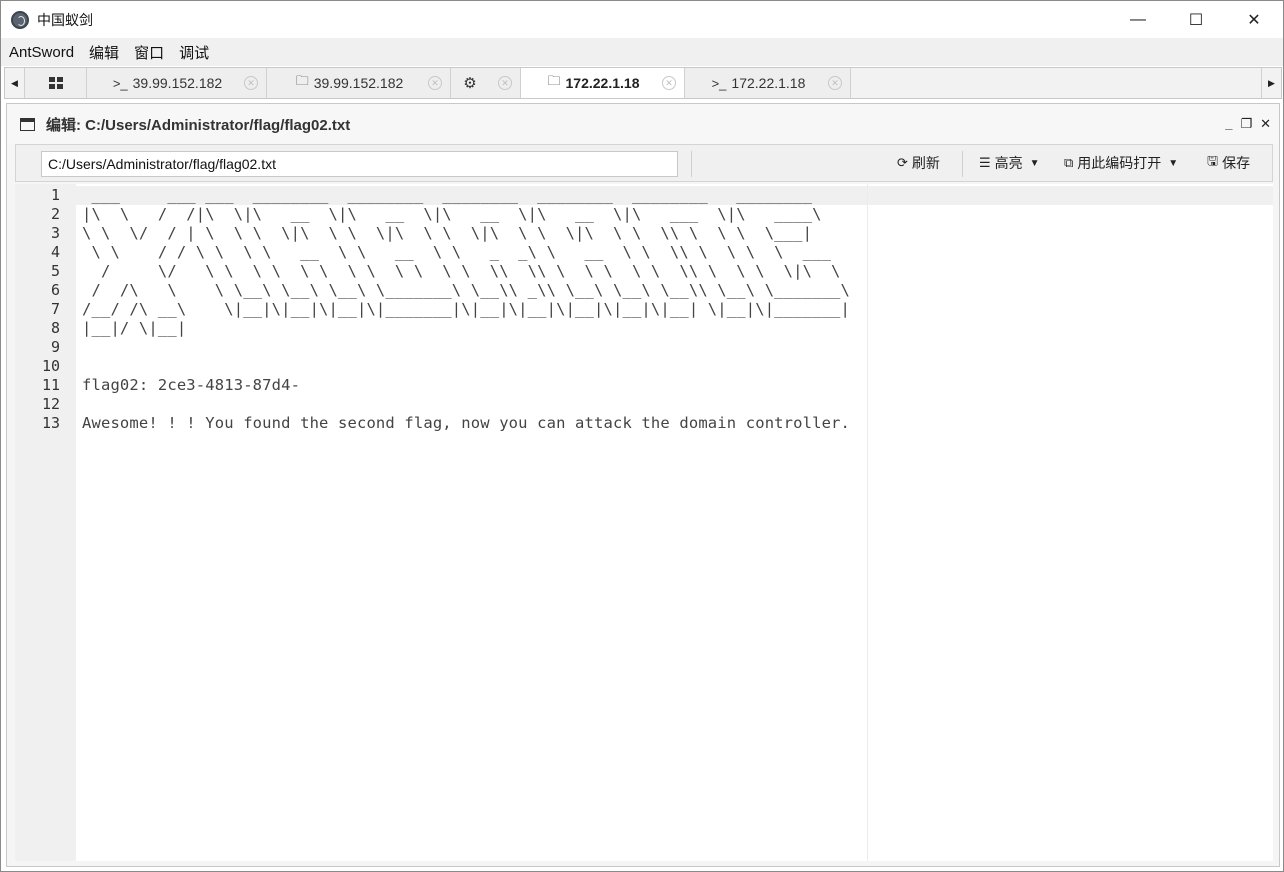 This screenshot has height=872, width=1284. I want to click on line-number: 2, so click(55, 214).